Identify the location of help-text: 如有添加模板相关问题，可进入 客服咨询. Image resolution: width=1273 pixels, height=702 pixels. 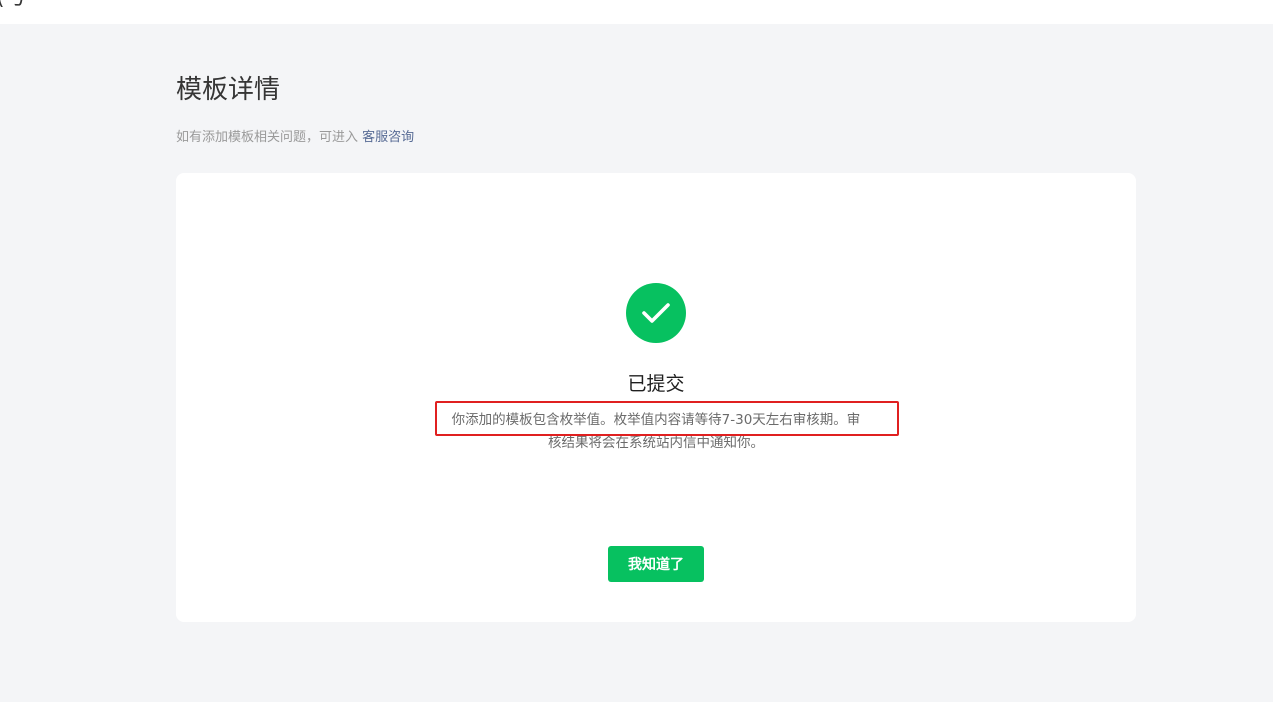
(295, 138).